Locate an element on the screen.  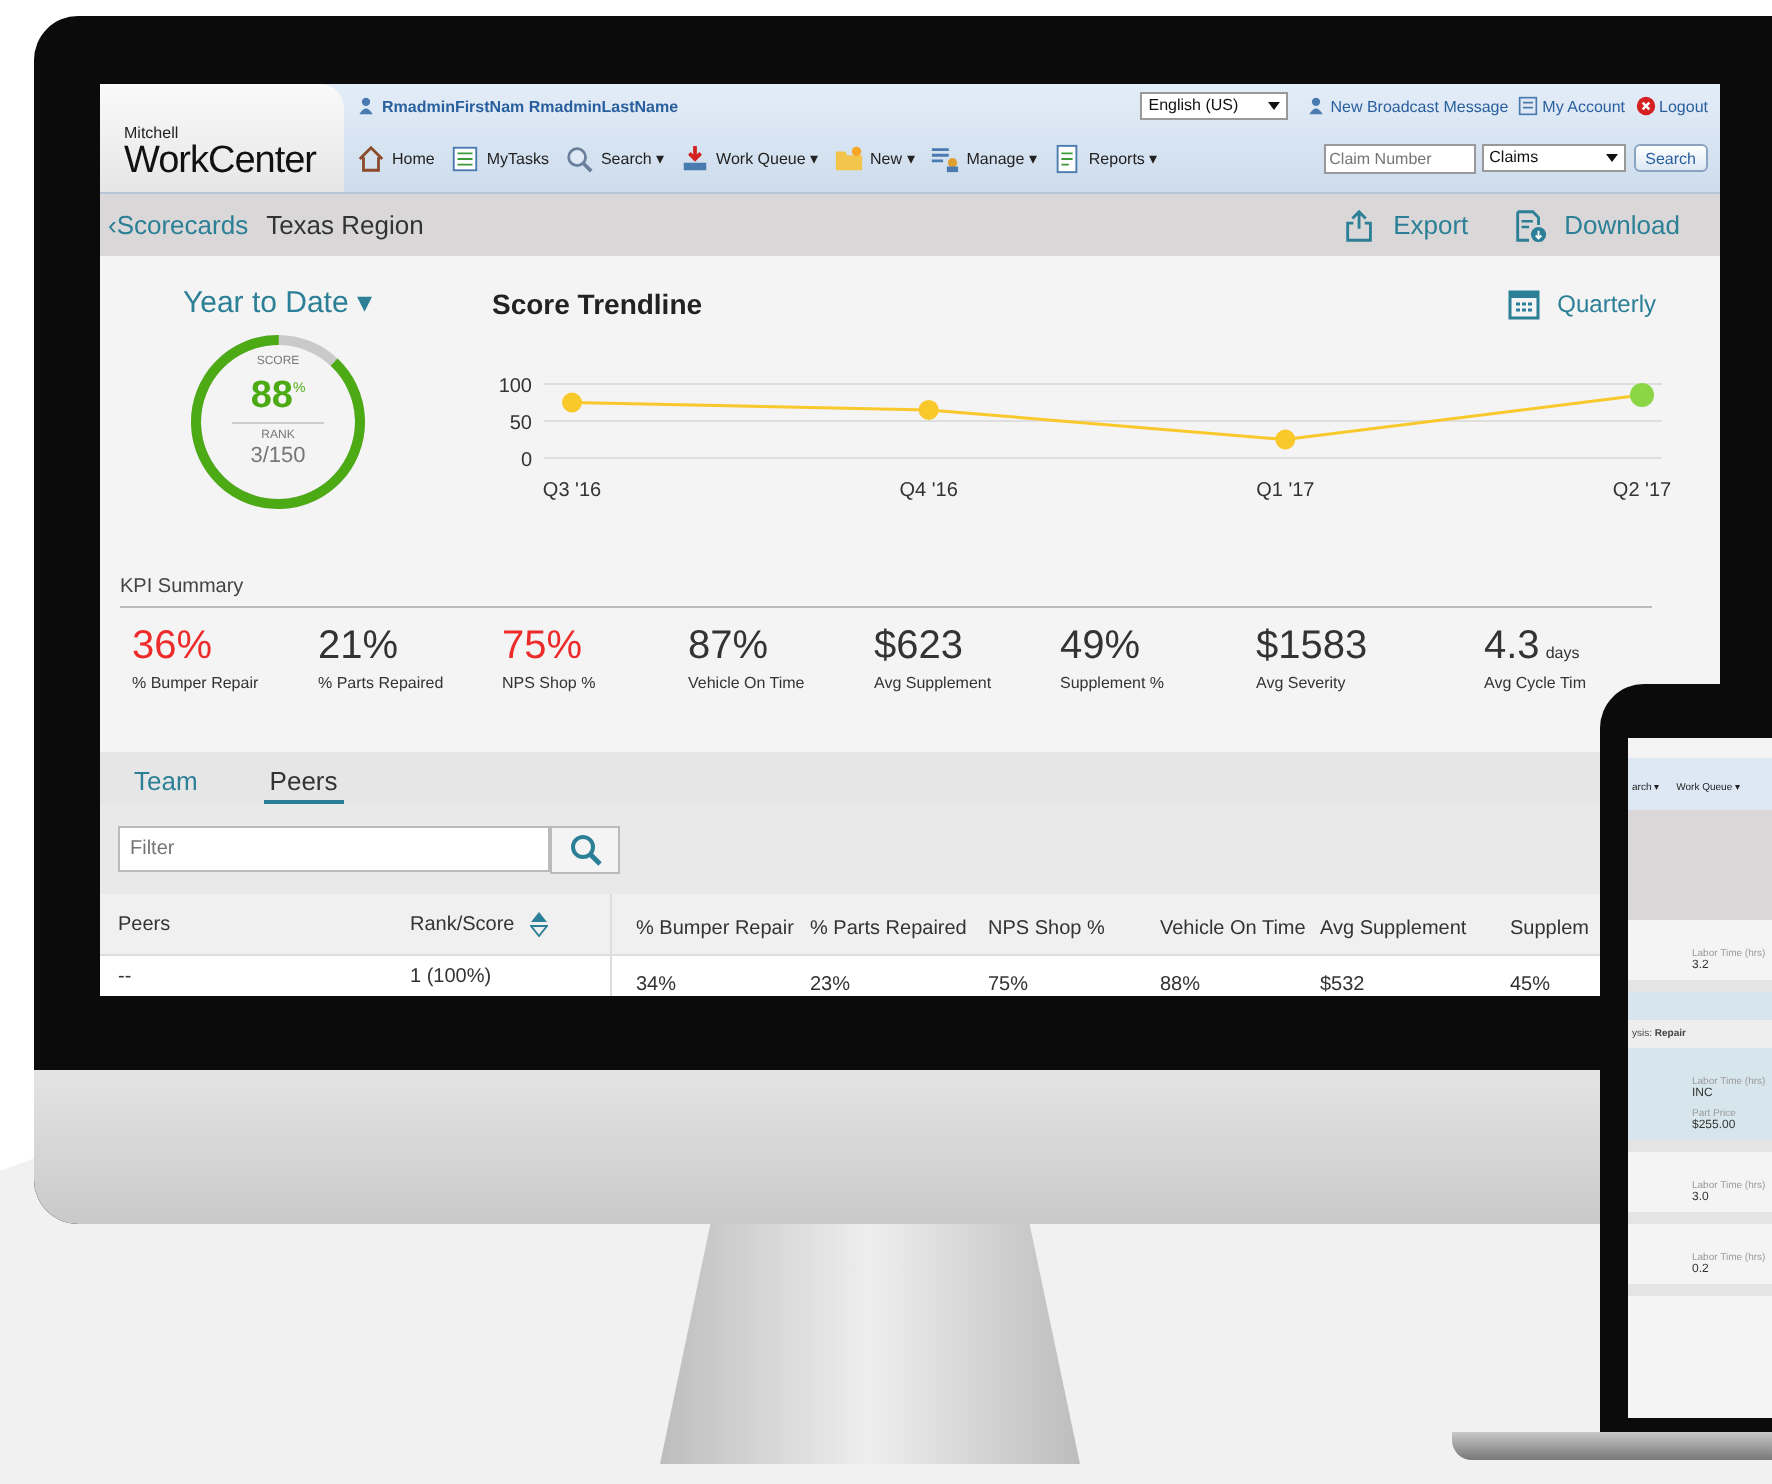
x-tick-label: Q2 '17 is located at coordinates (1642, 491).